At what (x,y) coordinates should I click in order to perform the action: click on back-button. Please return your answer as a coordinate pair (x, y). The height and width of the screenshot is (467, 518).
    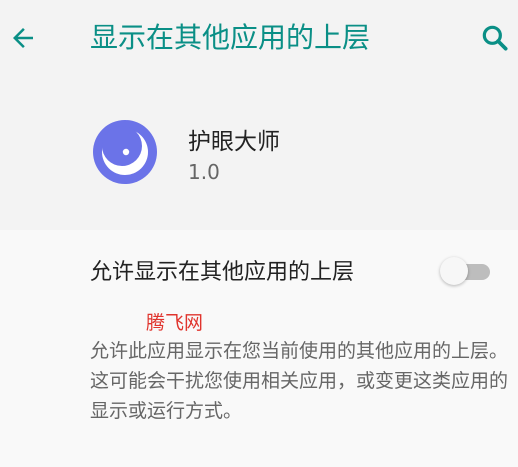
    Looking at the image, I should click on (23, 38).